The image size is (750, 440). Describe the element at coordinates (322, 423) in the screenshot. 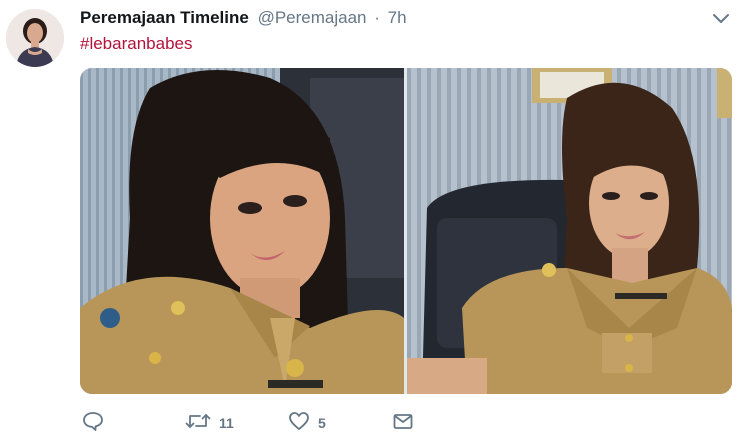

I see `like-count: 5` at that location.